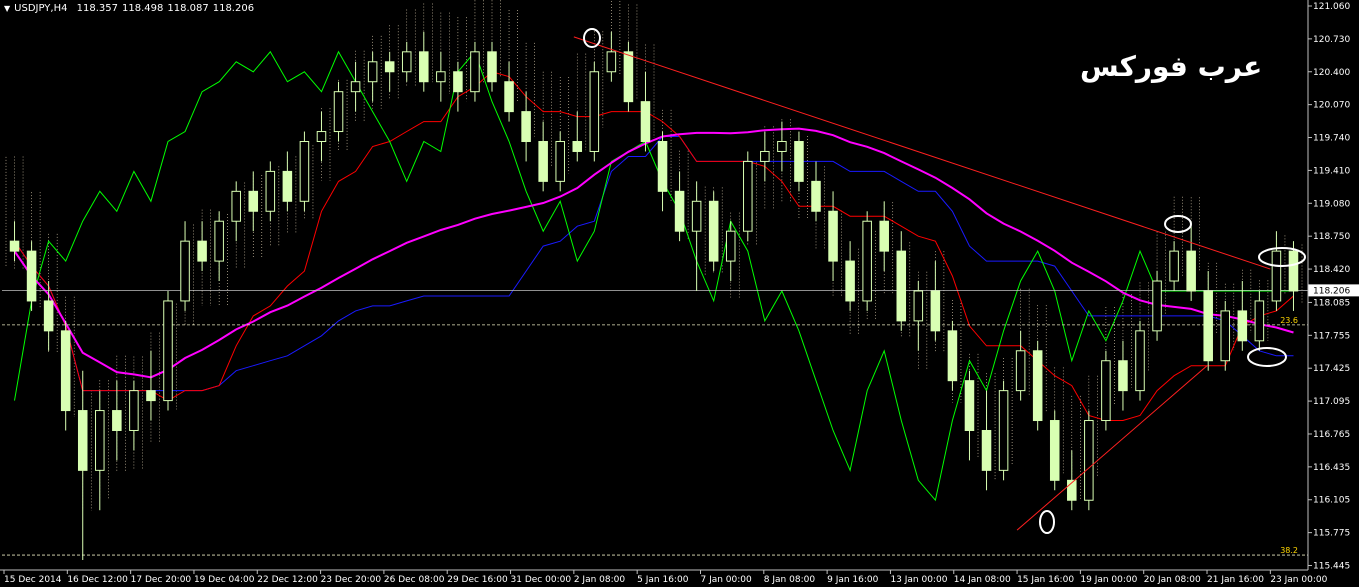 This screenshot has width=1359, height=587. What do you see at coordinates (726, 580) in the screenshot?
I see `x-tick-label: 7 Jan 00:00` at bounding box center [726, 580].